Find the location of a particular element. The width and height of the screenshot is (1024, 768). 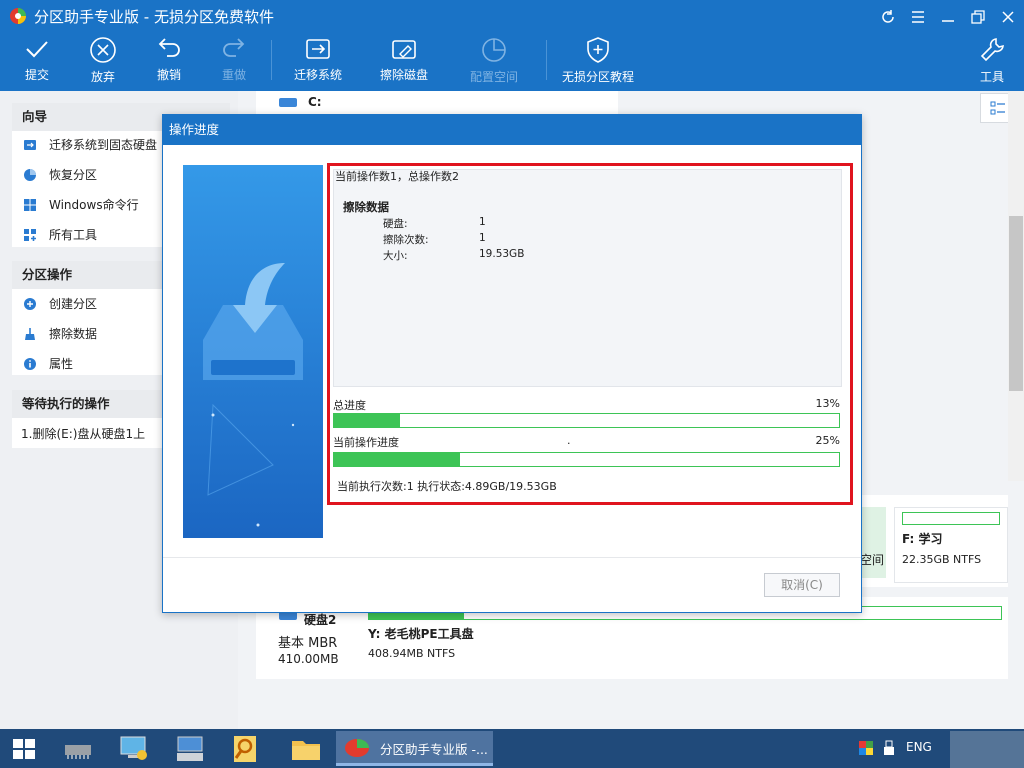

disk2-type: 基本 MBR is located at coordinates (308, 643).